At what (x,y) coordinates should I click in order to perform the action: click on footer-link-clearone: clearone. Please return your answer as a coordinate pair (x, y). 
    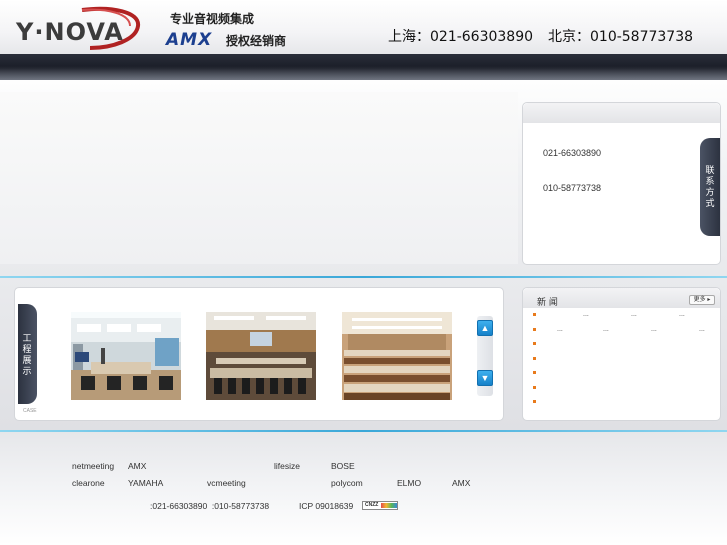
    Looking at the image, I should click on (88, 483).